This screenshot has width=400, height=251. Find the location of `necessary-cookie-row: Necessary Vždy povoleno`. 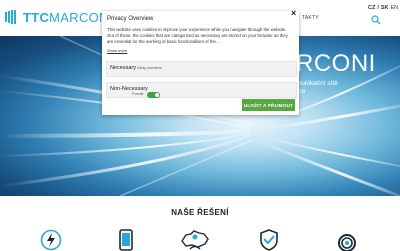

necessary-cookie-row: Necessary Vždy povoleno is located at coordinates (201, 69).